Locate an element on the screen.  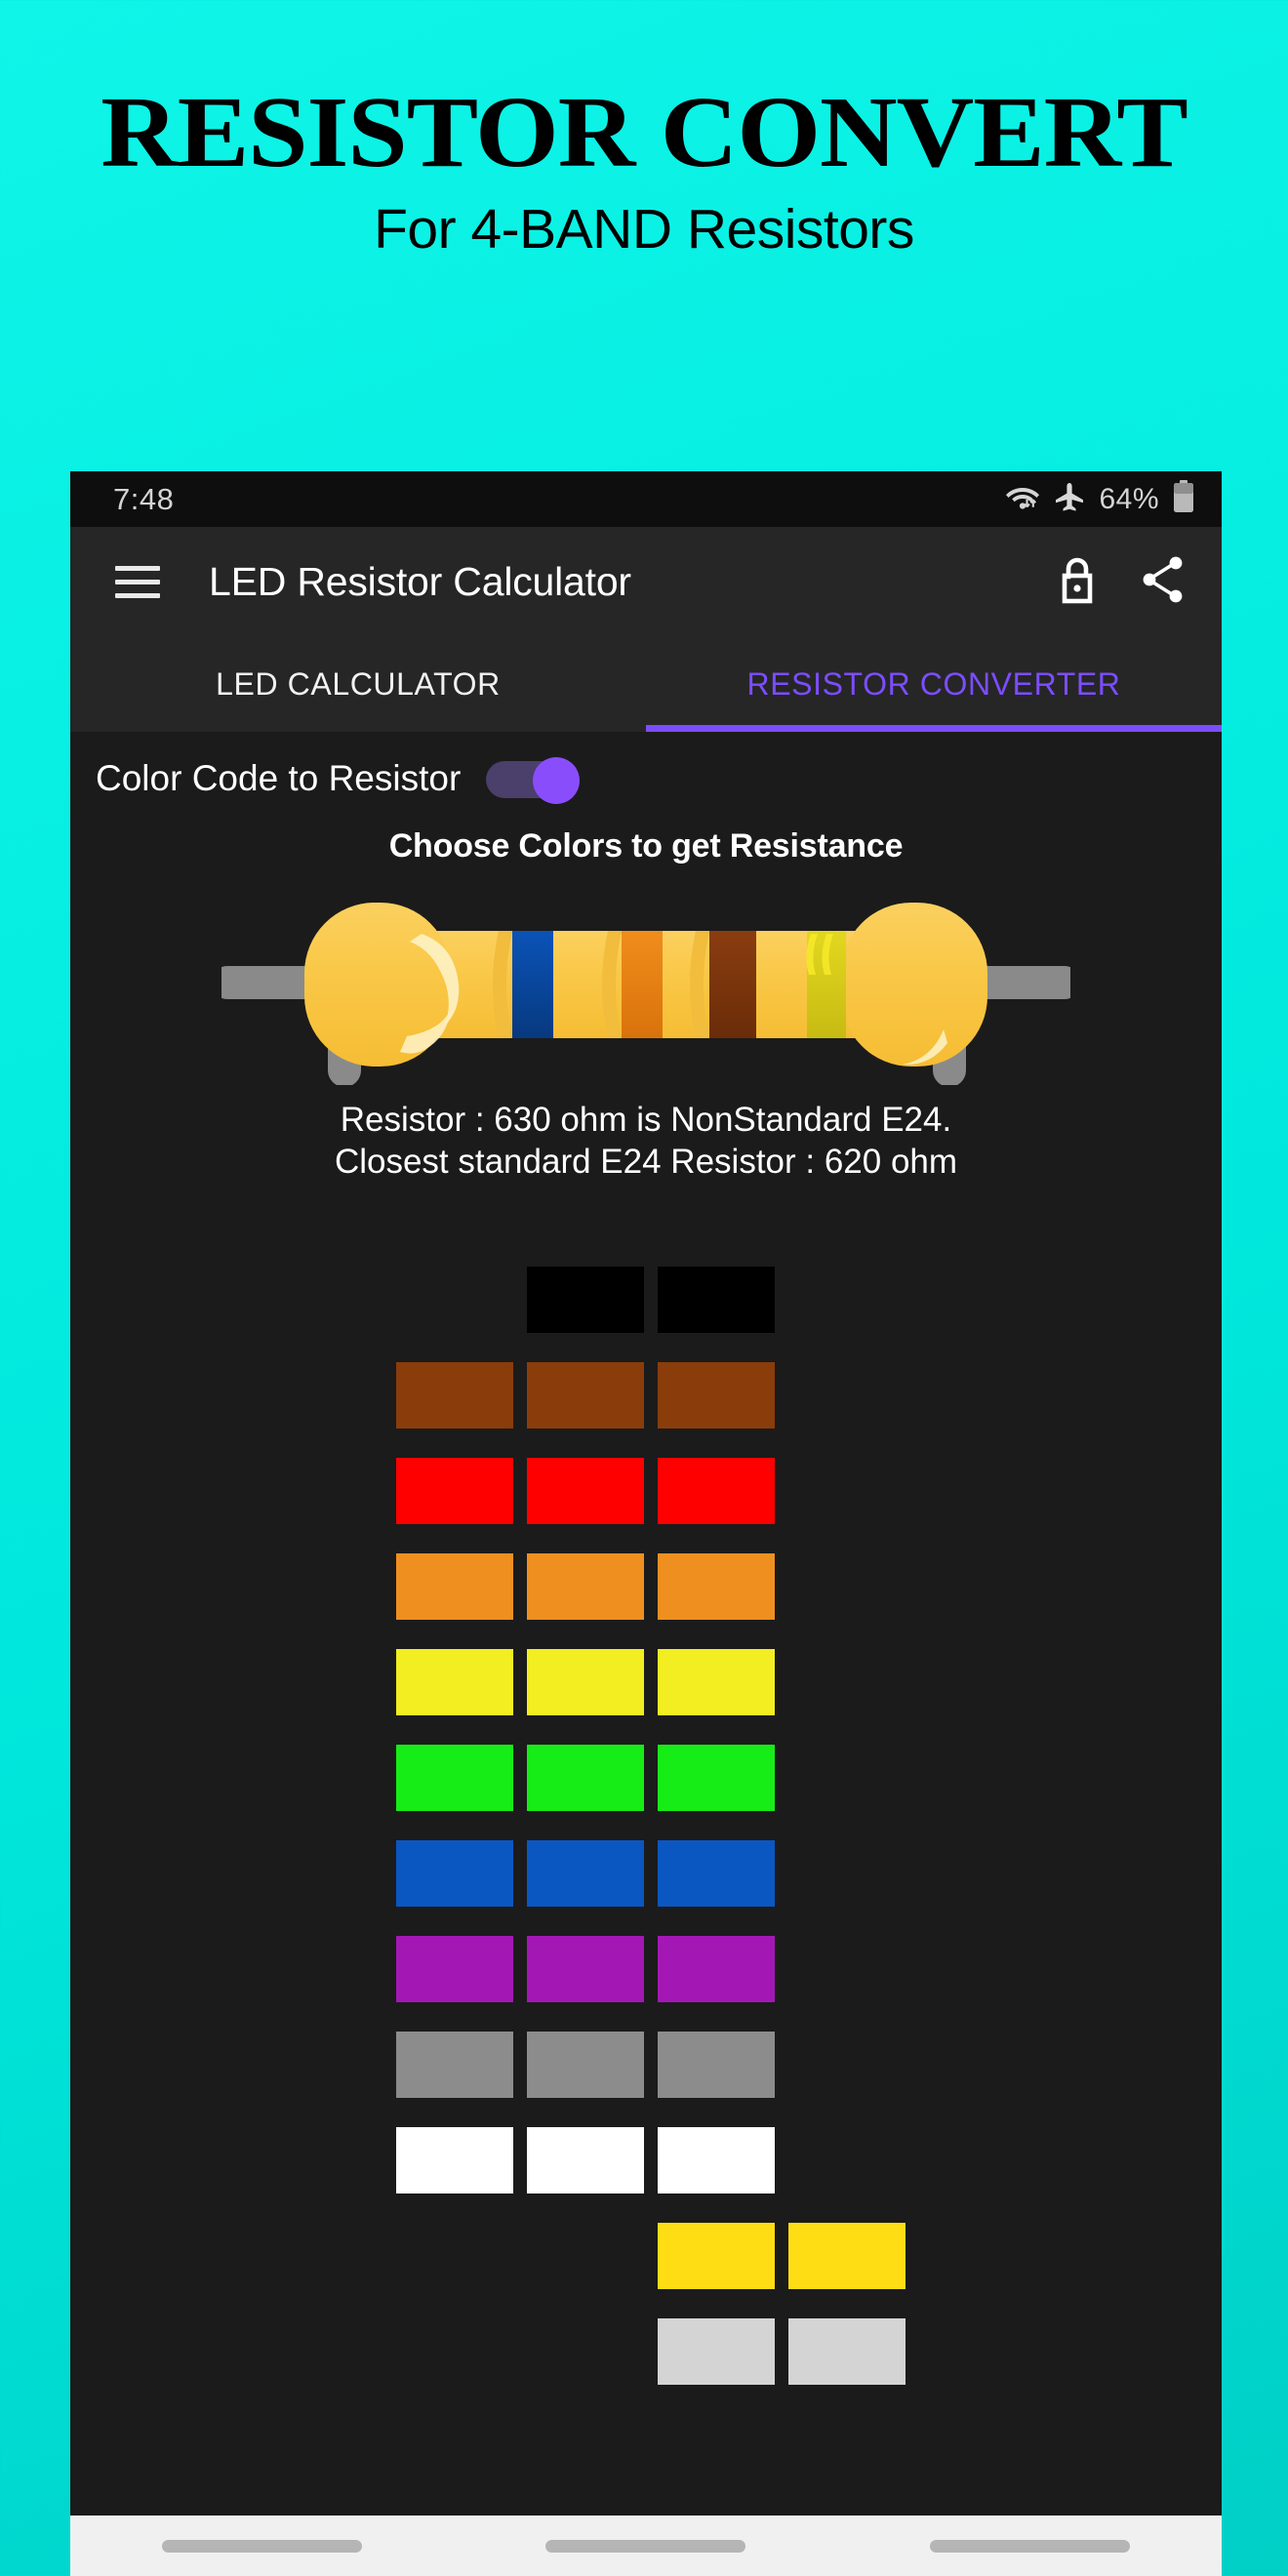
poster-title: RESISTOR CONVERT is located at coordinates (644, 132).